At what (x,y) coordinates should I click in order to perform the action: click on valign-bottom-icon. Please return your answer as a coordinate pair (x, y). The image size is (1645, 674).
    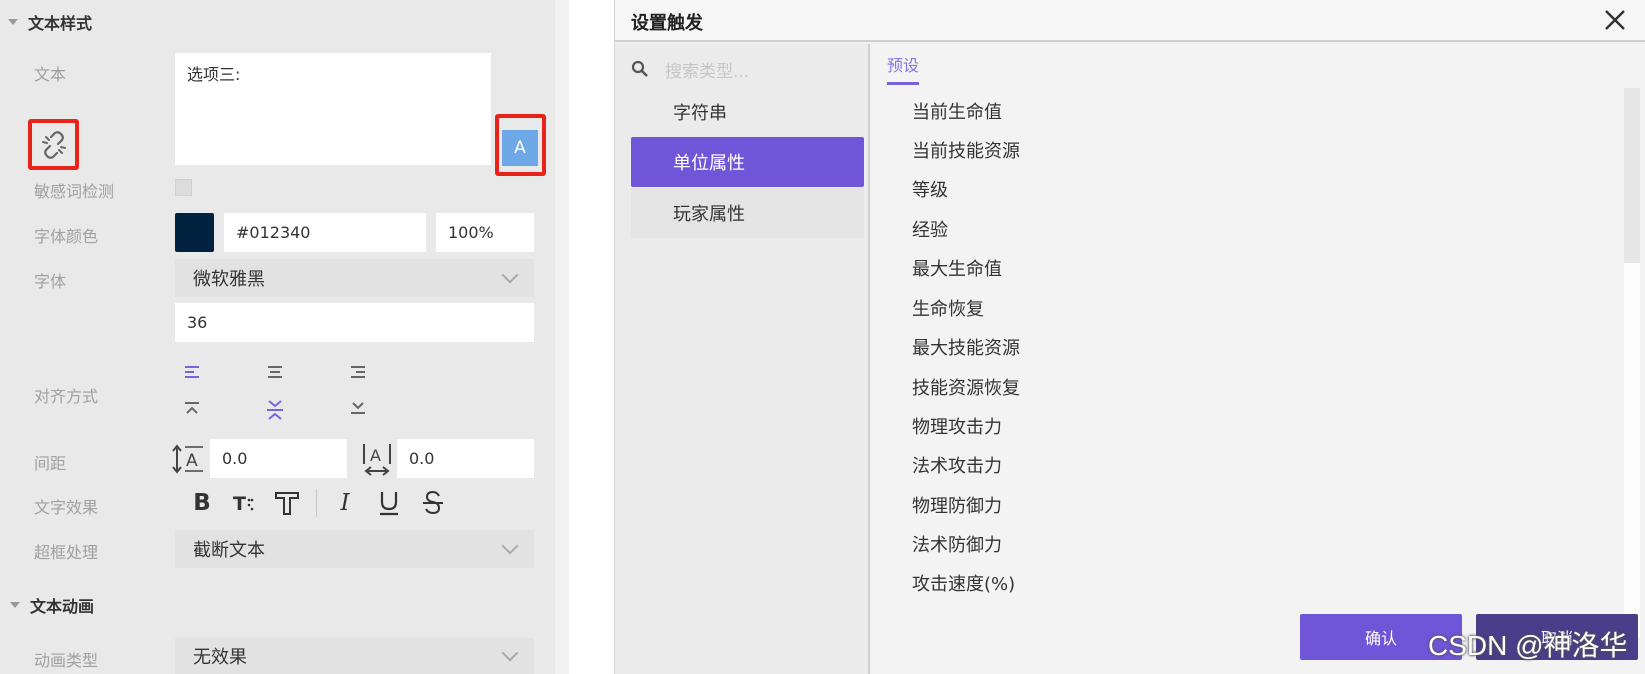
    Looking at the image, I should click on (358, 408).